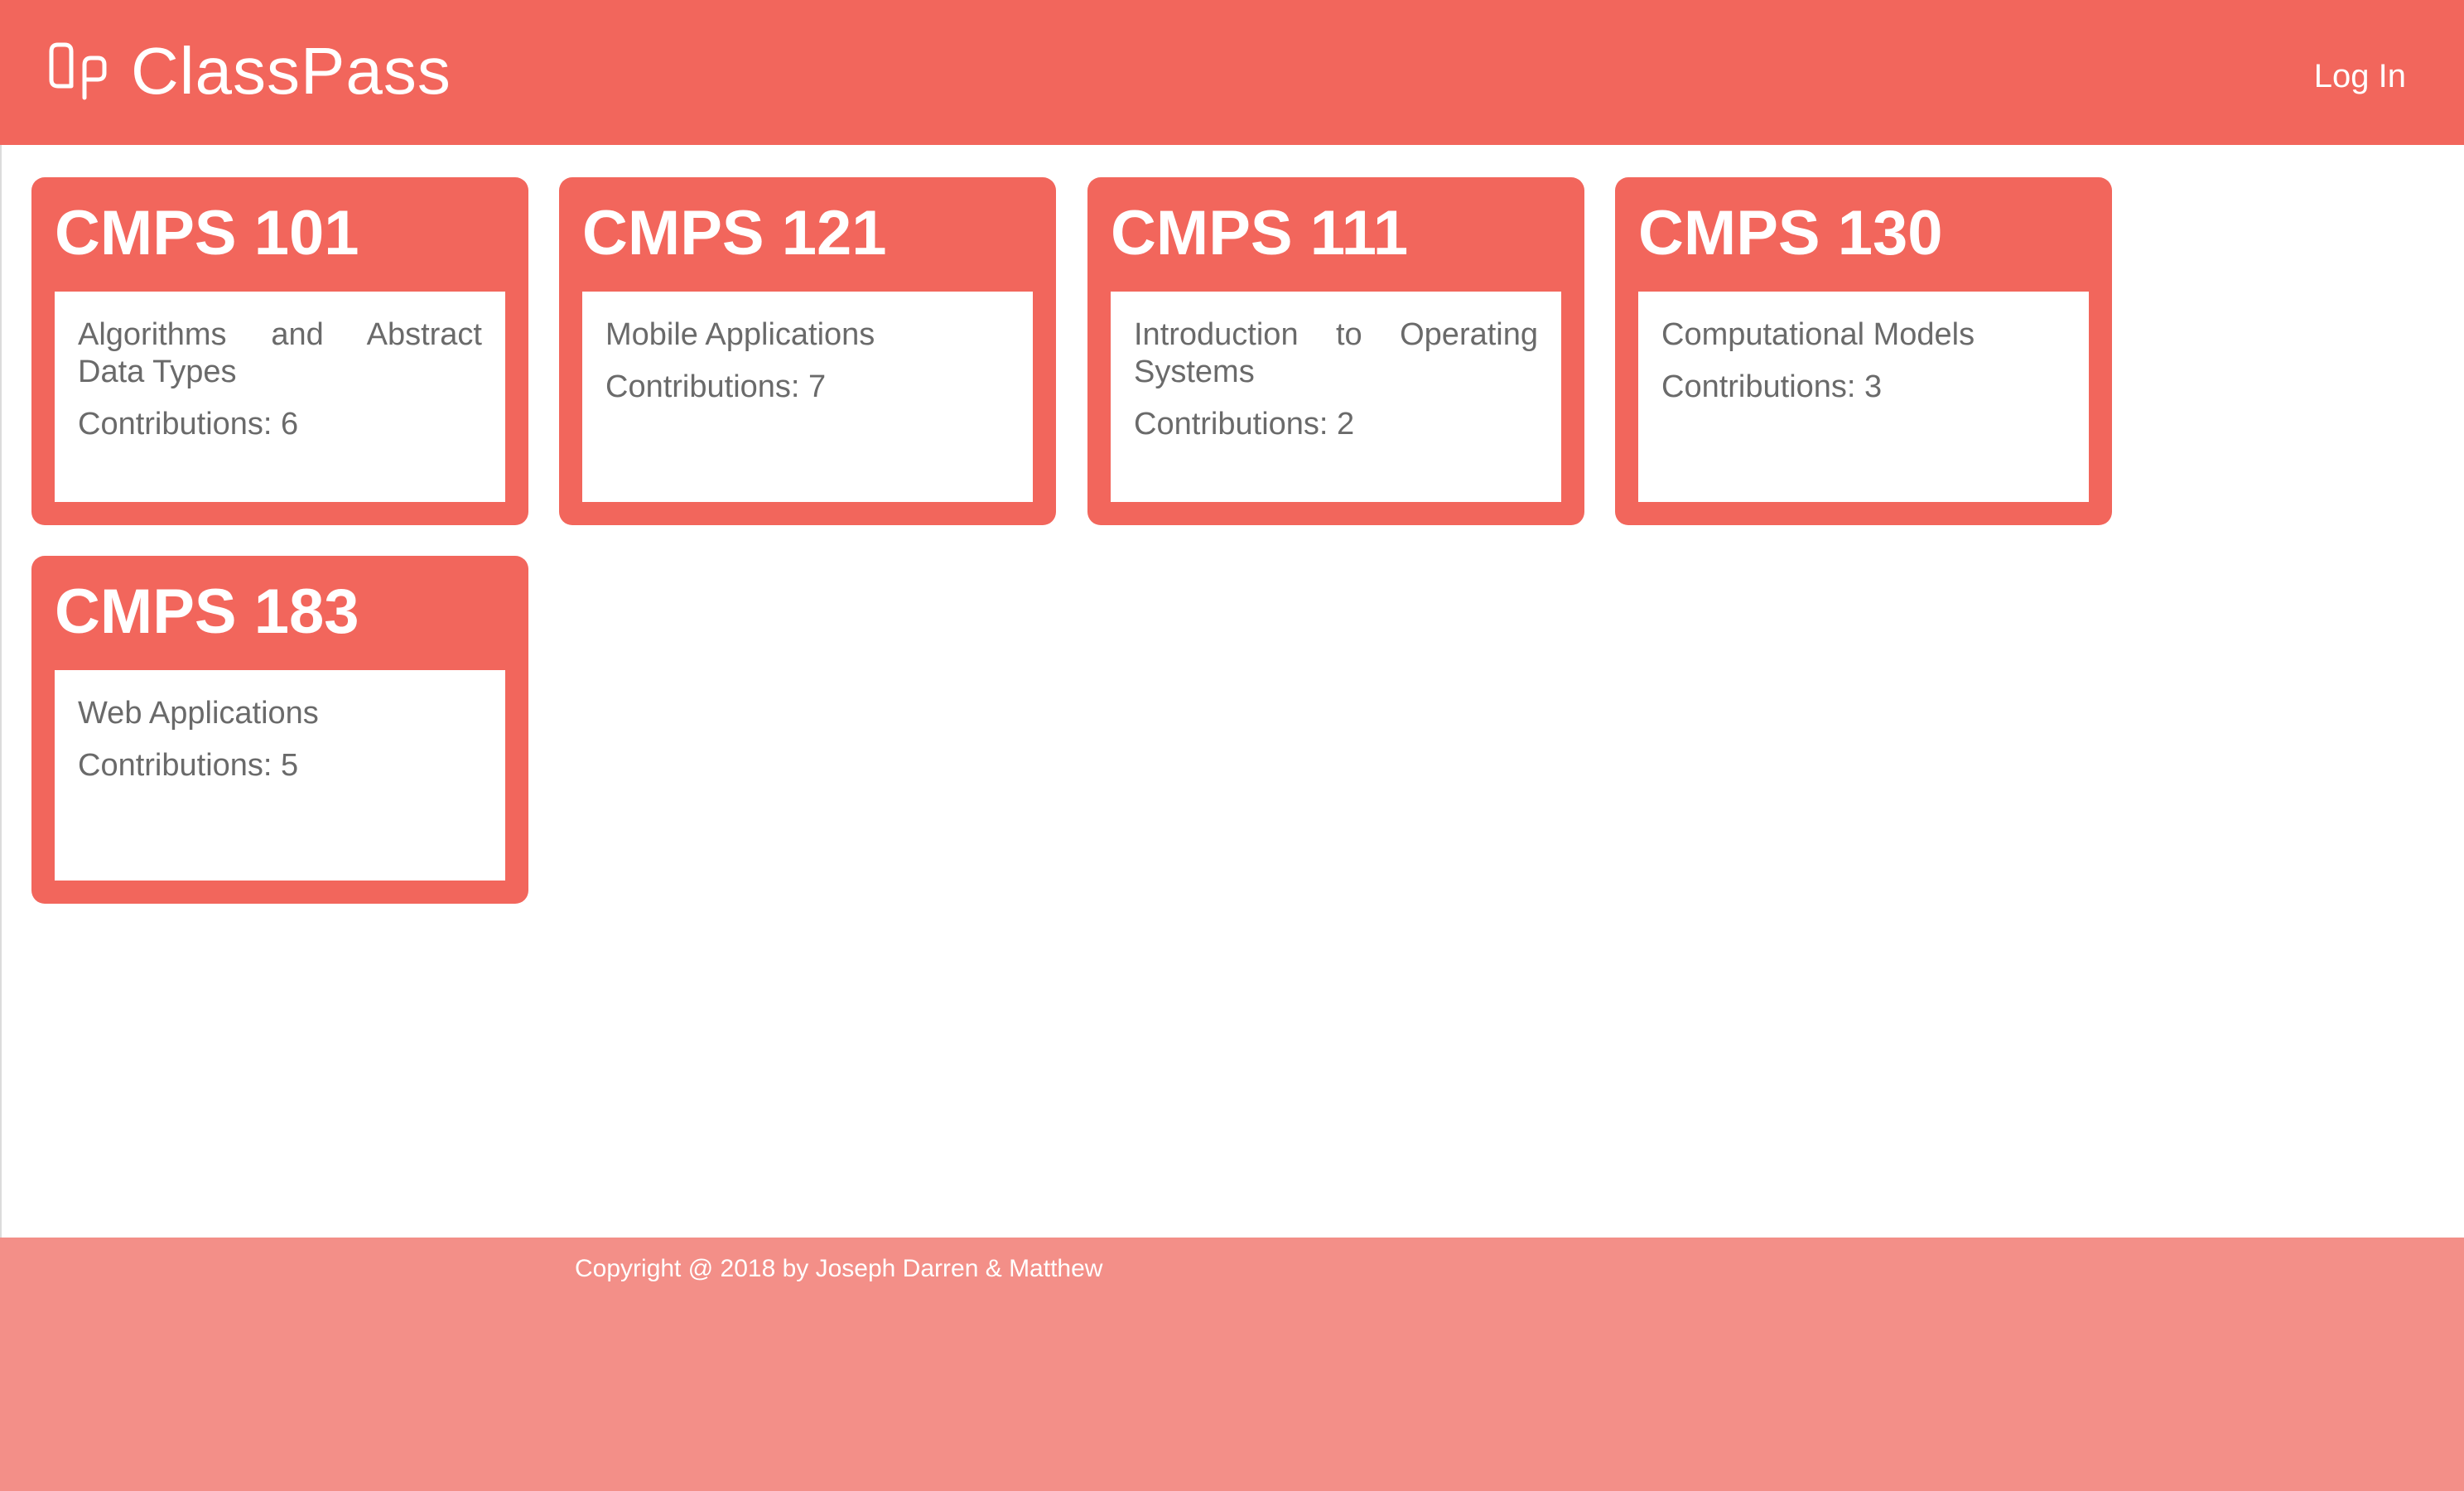 The height and width of the screenshot is (1491, 2464). Describe the element at coordinates (1772, 386) in the screenshot. I see `course-contributions: Contributions: 3` at that location.